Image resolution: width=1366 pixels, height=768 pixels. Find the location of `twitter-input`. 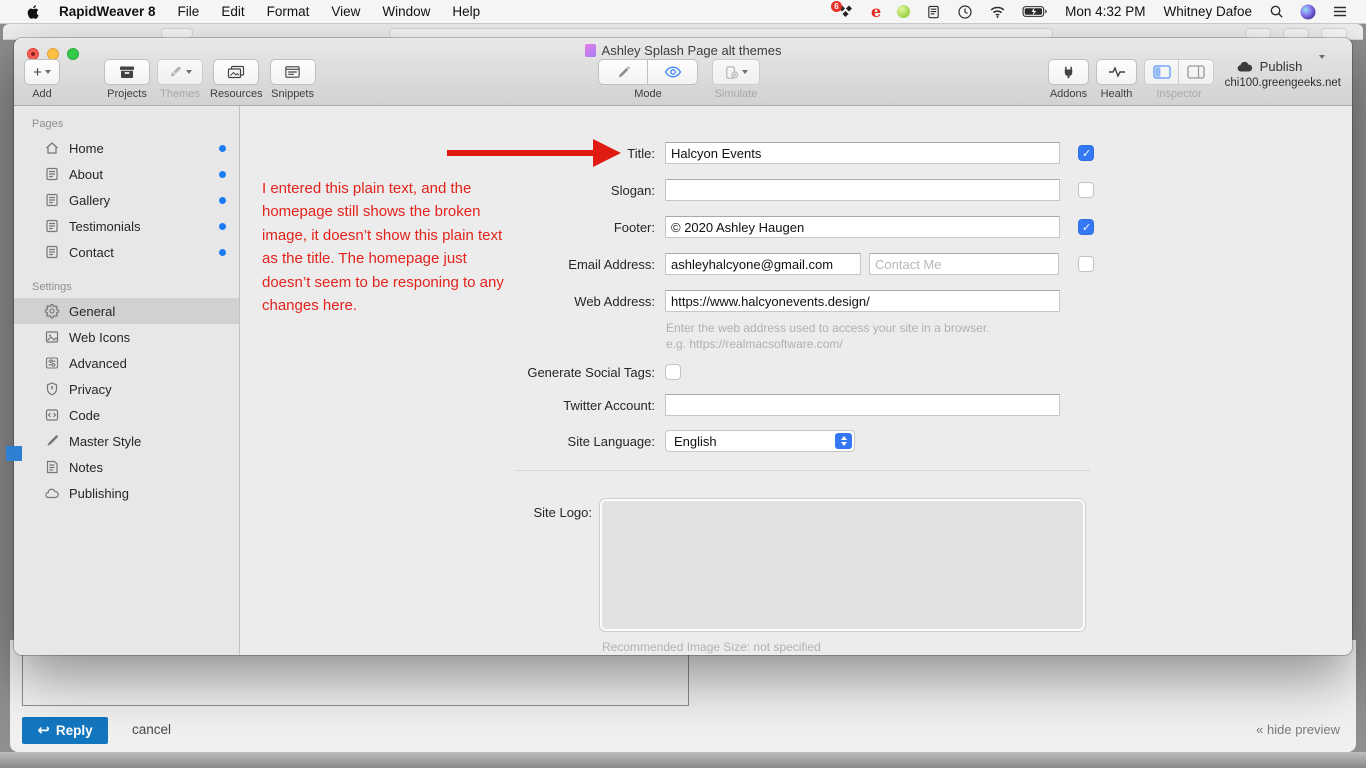

twitter-input is located at coordinates (862, 405).